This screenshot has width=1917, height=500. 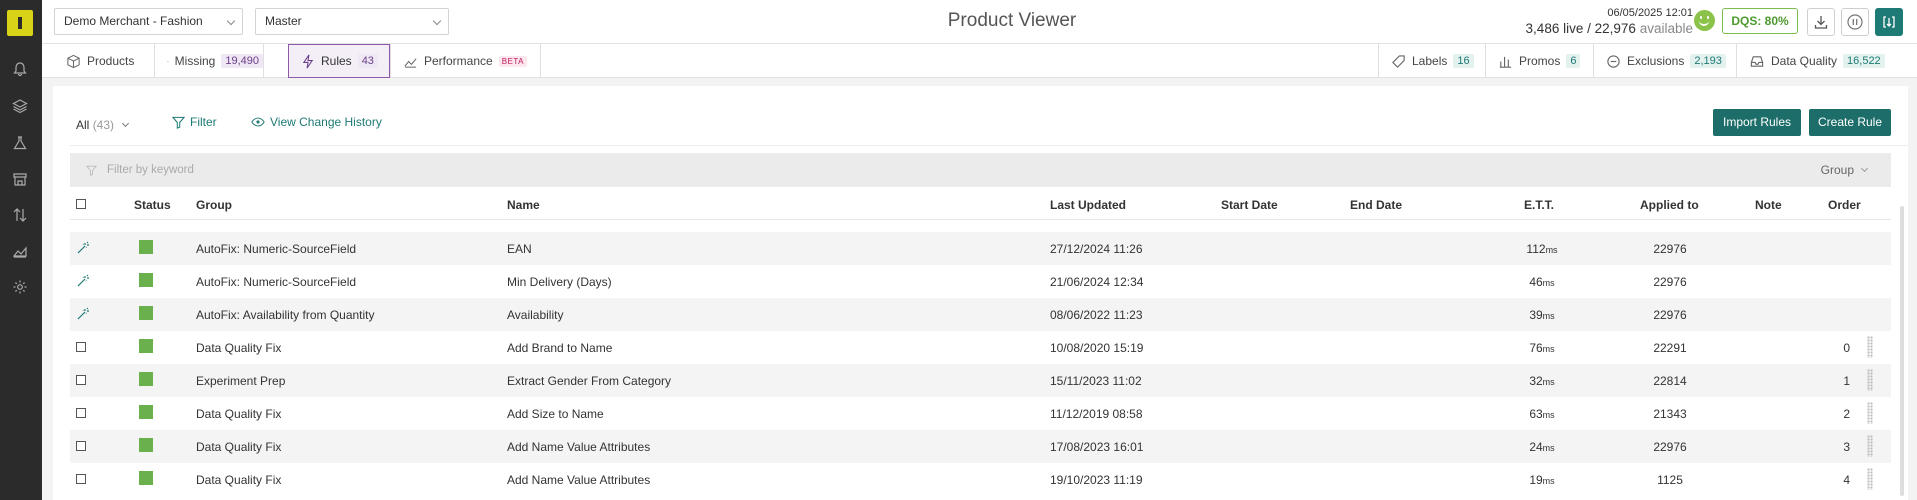 I want to click on tab-exclusions: Exclusions 2,193, so click(x=1665, y=61).